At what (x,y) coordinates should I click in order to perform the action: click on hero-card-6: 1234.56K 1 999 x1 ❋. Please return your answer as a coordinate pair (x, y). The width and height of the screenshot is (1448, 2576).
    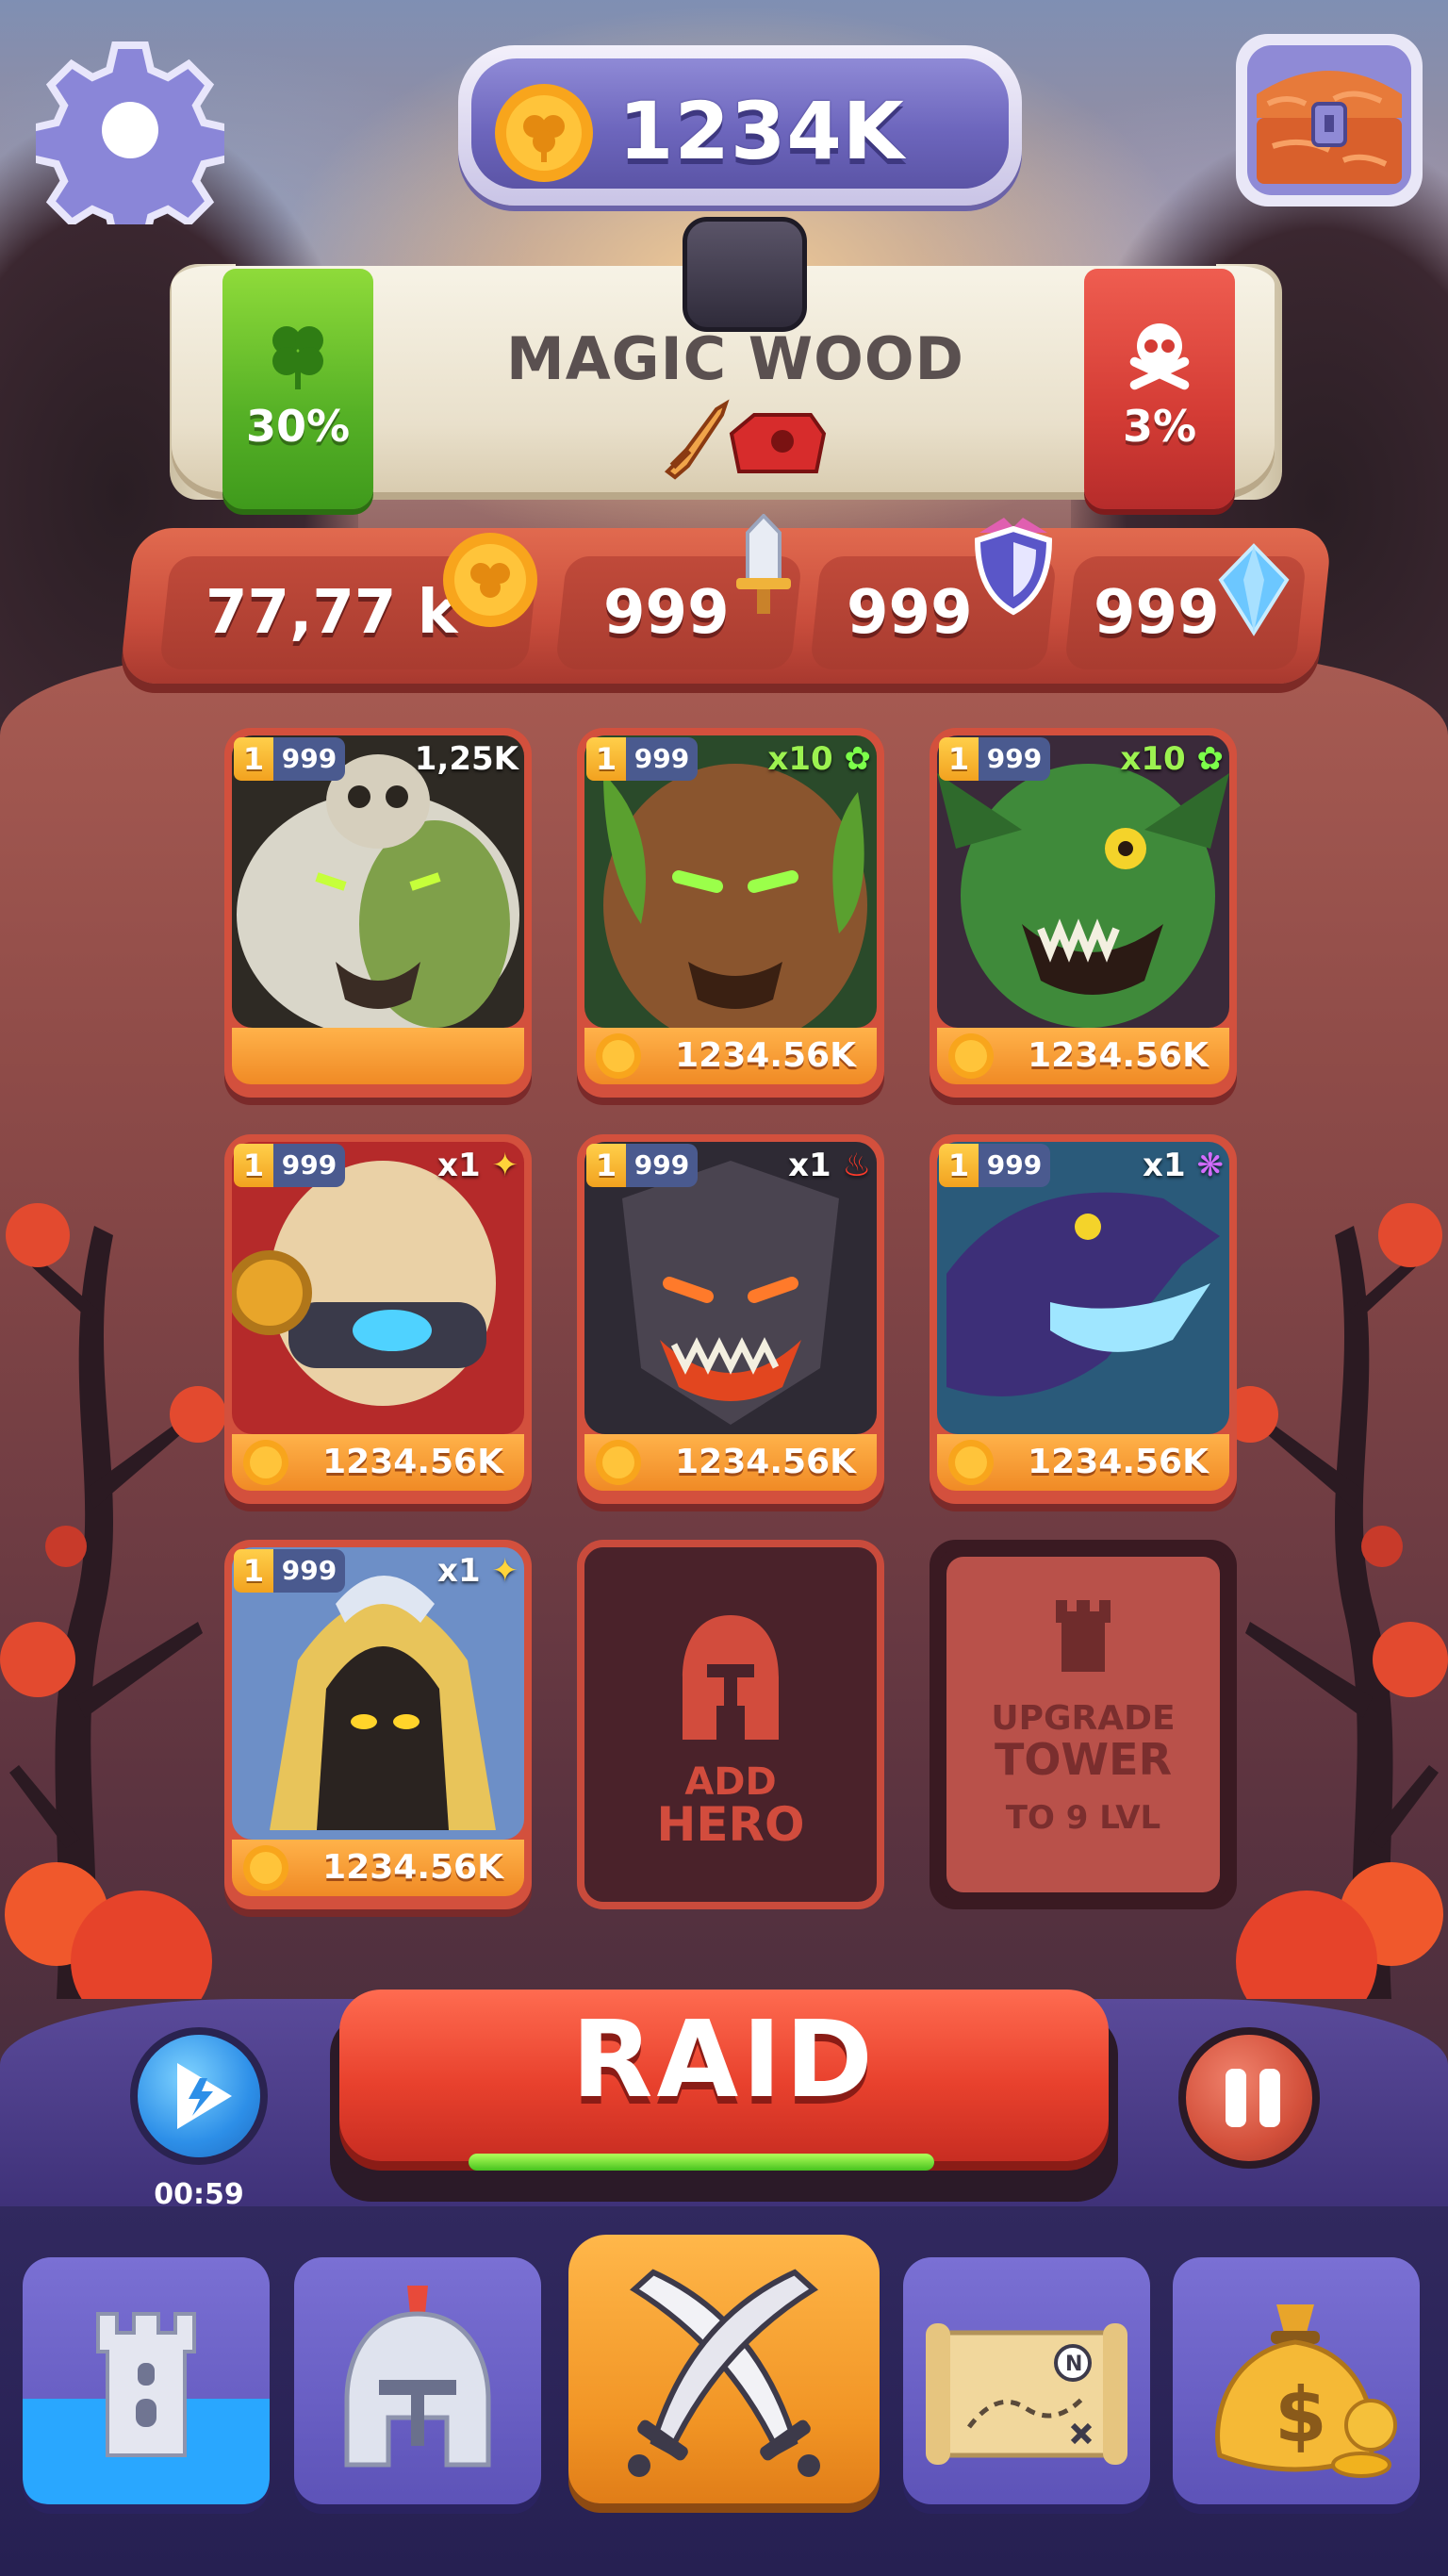
    Looking at the image, I should click on (1083, 1319).